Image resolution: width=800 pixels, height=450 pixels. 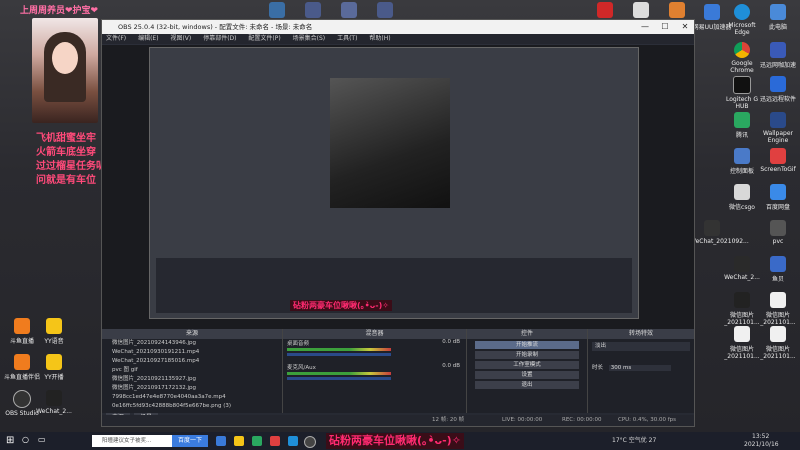 I want to click on status-cpu: CPU: 0.4%, 30.00 fps, so click(x=647, y=420).